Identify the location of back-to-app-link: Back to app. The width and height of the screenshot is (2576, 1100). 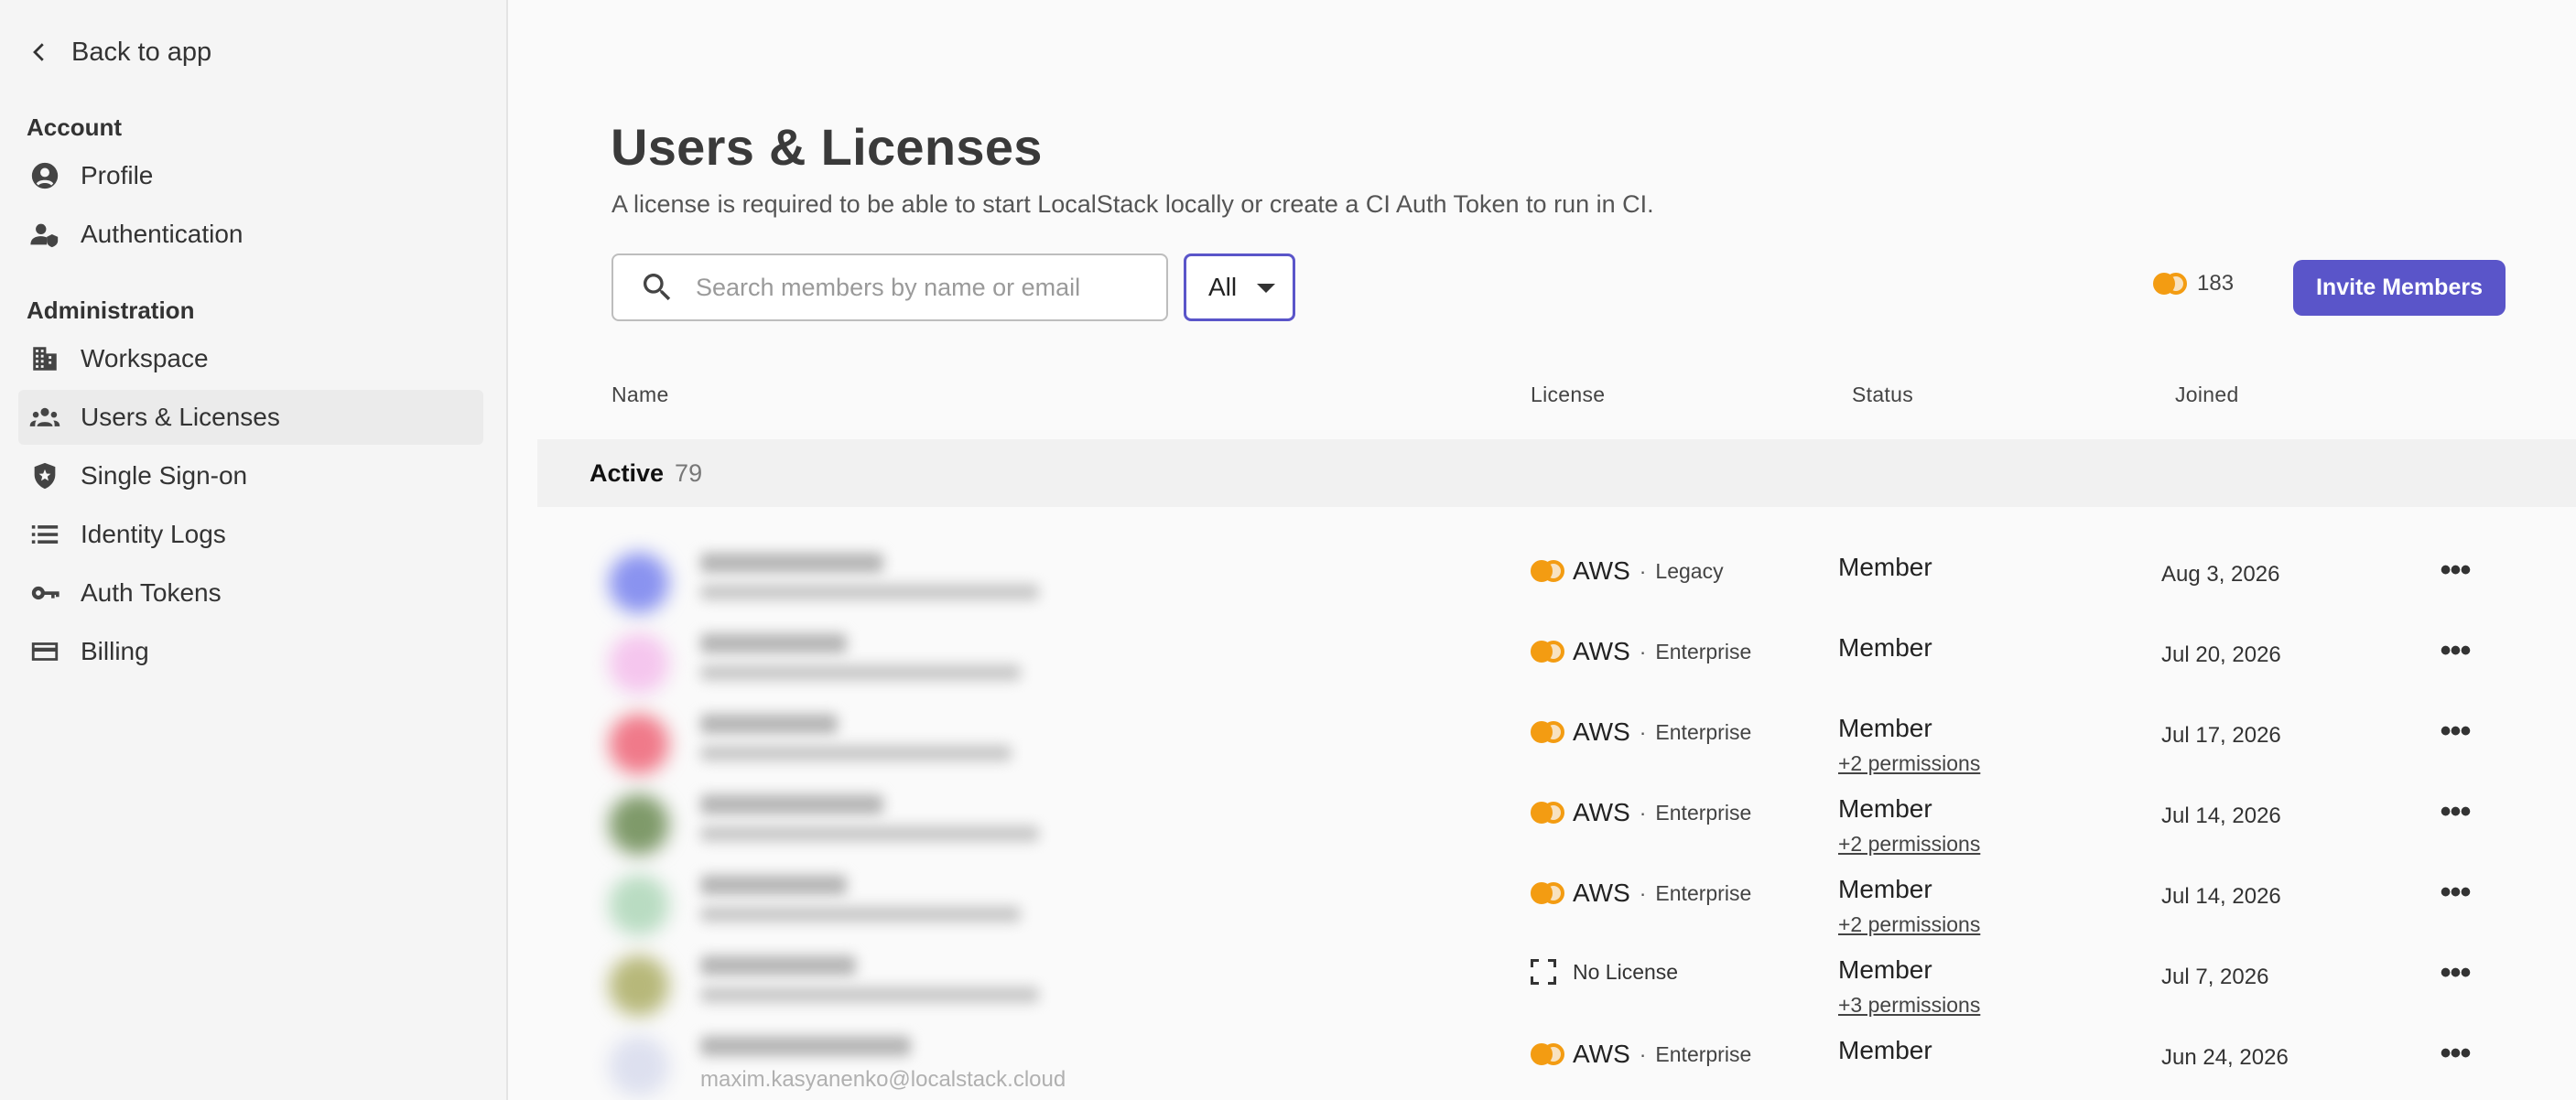
(119, 52).